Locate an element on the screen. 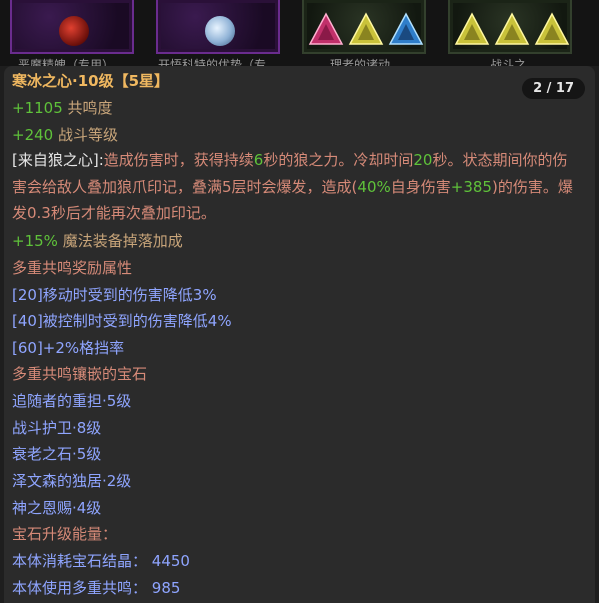 Image resolution: width=599 pixels, height=603 pixels. effect-text: 自身伤害 is located at coordinates (420, 186).